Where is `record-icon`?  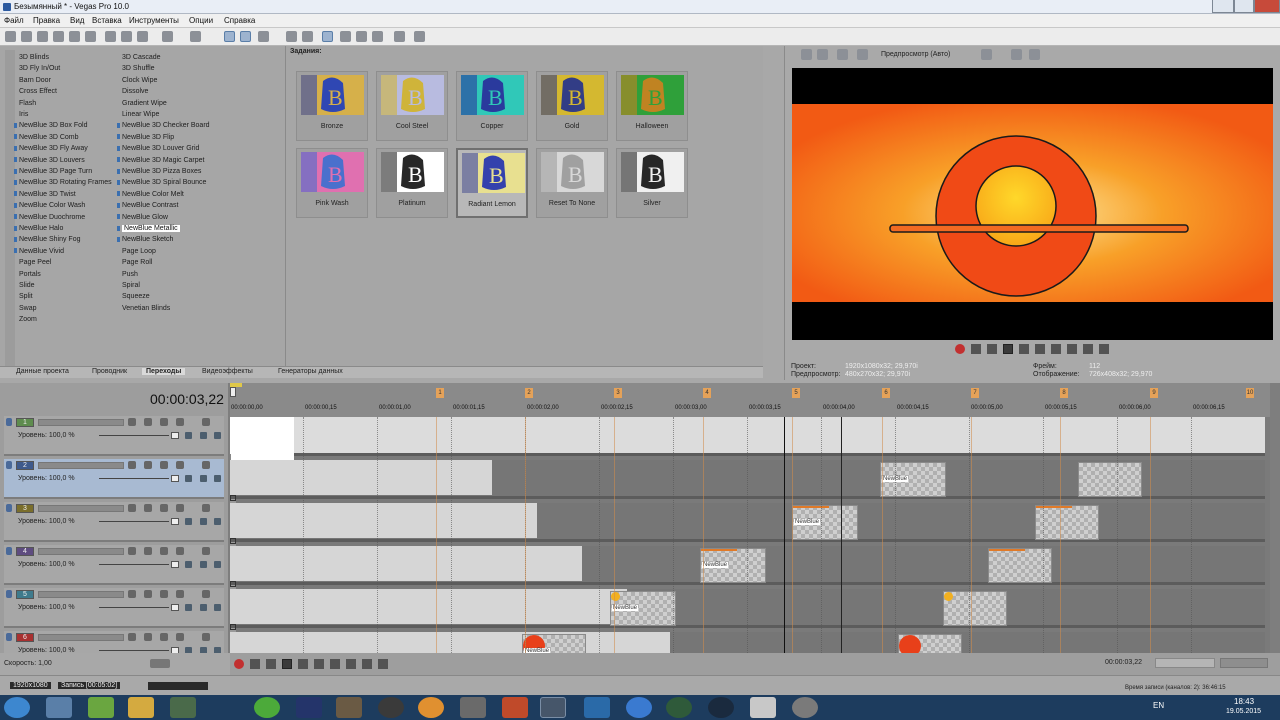
record-icon is located at coordinates (960, 349).